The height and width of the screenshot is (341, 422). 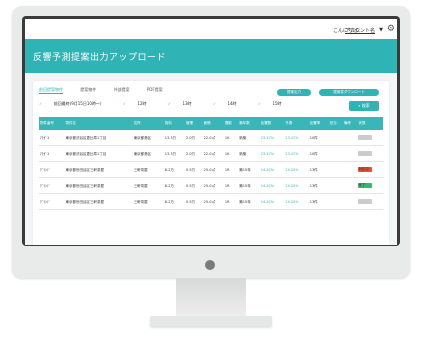 I want to click on user-dropdown: ▼, so click(x=381, y=30).